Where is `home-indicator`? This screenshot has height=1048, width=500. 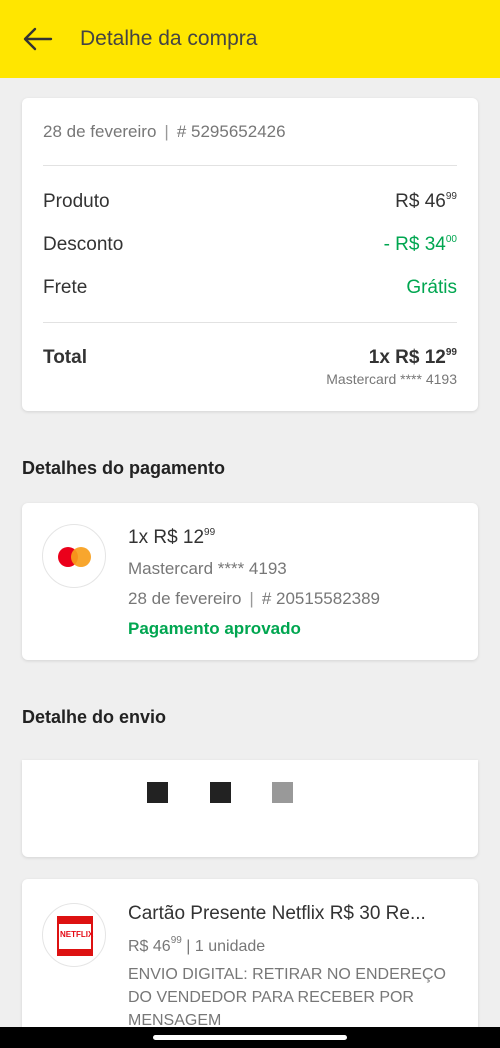 home-indicator is located at coordinates (250, 1037).